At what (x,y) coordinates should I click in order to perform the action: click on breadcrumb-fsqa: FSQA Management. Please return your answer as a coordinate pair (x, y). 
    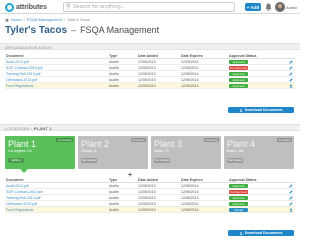
    Looking at the image, I should click on (44, 19).